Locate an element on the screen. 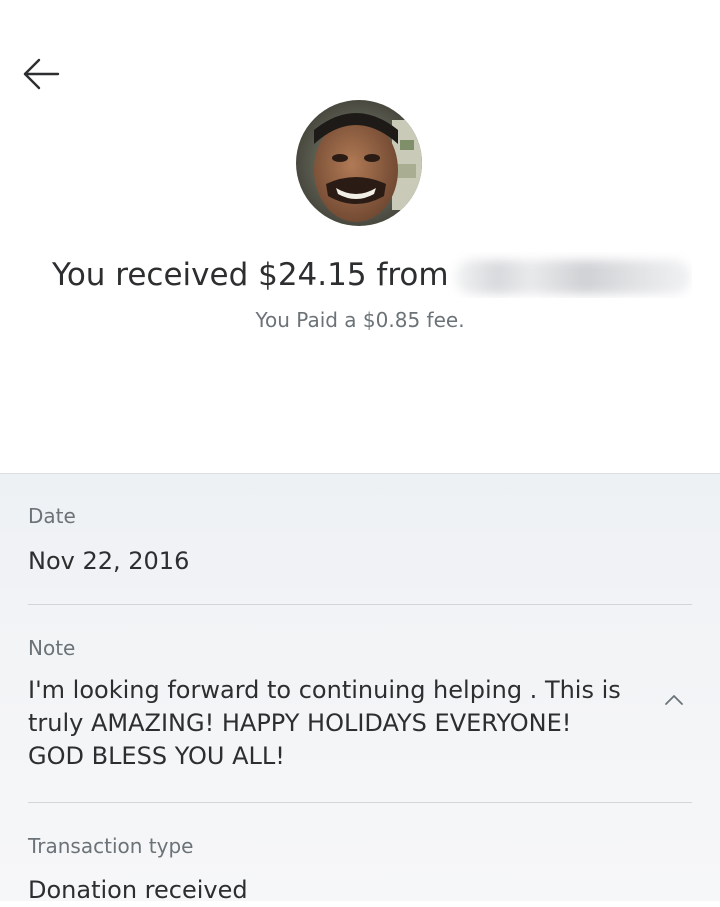  redacted-sender-name is located at coordinates (572, 276).